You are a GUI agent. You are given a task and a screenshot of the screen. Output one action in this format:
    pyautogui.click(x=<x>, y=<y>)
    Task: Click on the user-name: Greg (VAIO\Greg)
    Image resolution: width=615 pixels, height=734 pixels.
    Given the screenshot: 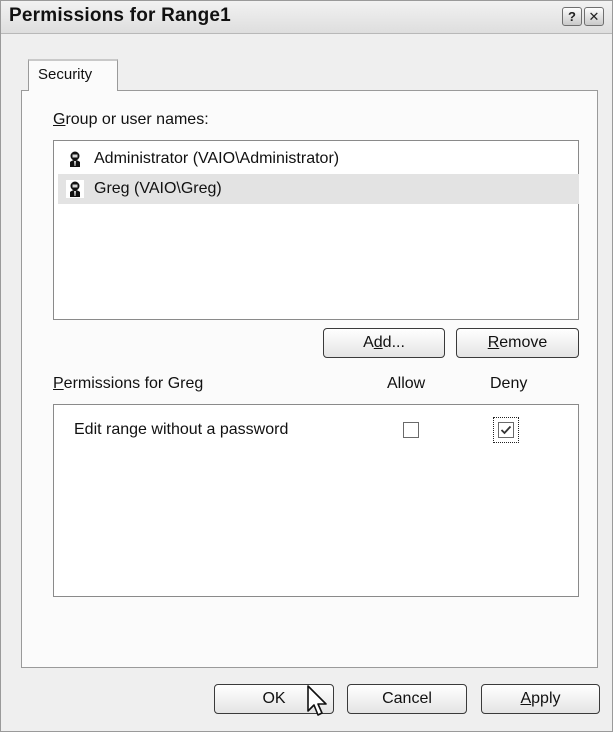 What is the action you would take?
    pyautogui.click(x=158, y=188)
    